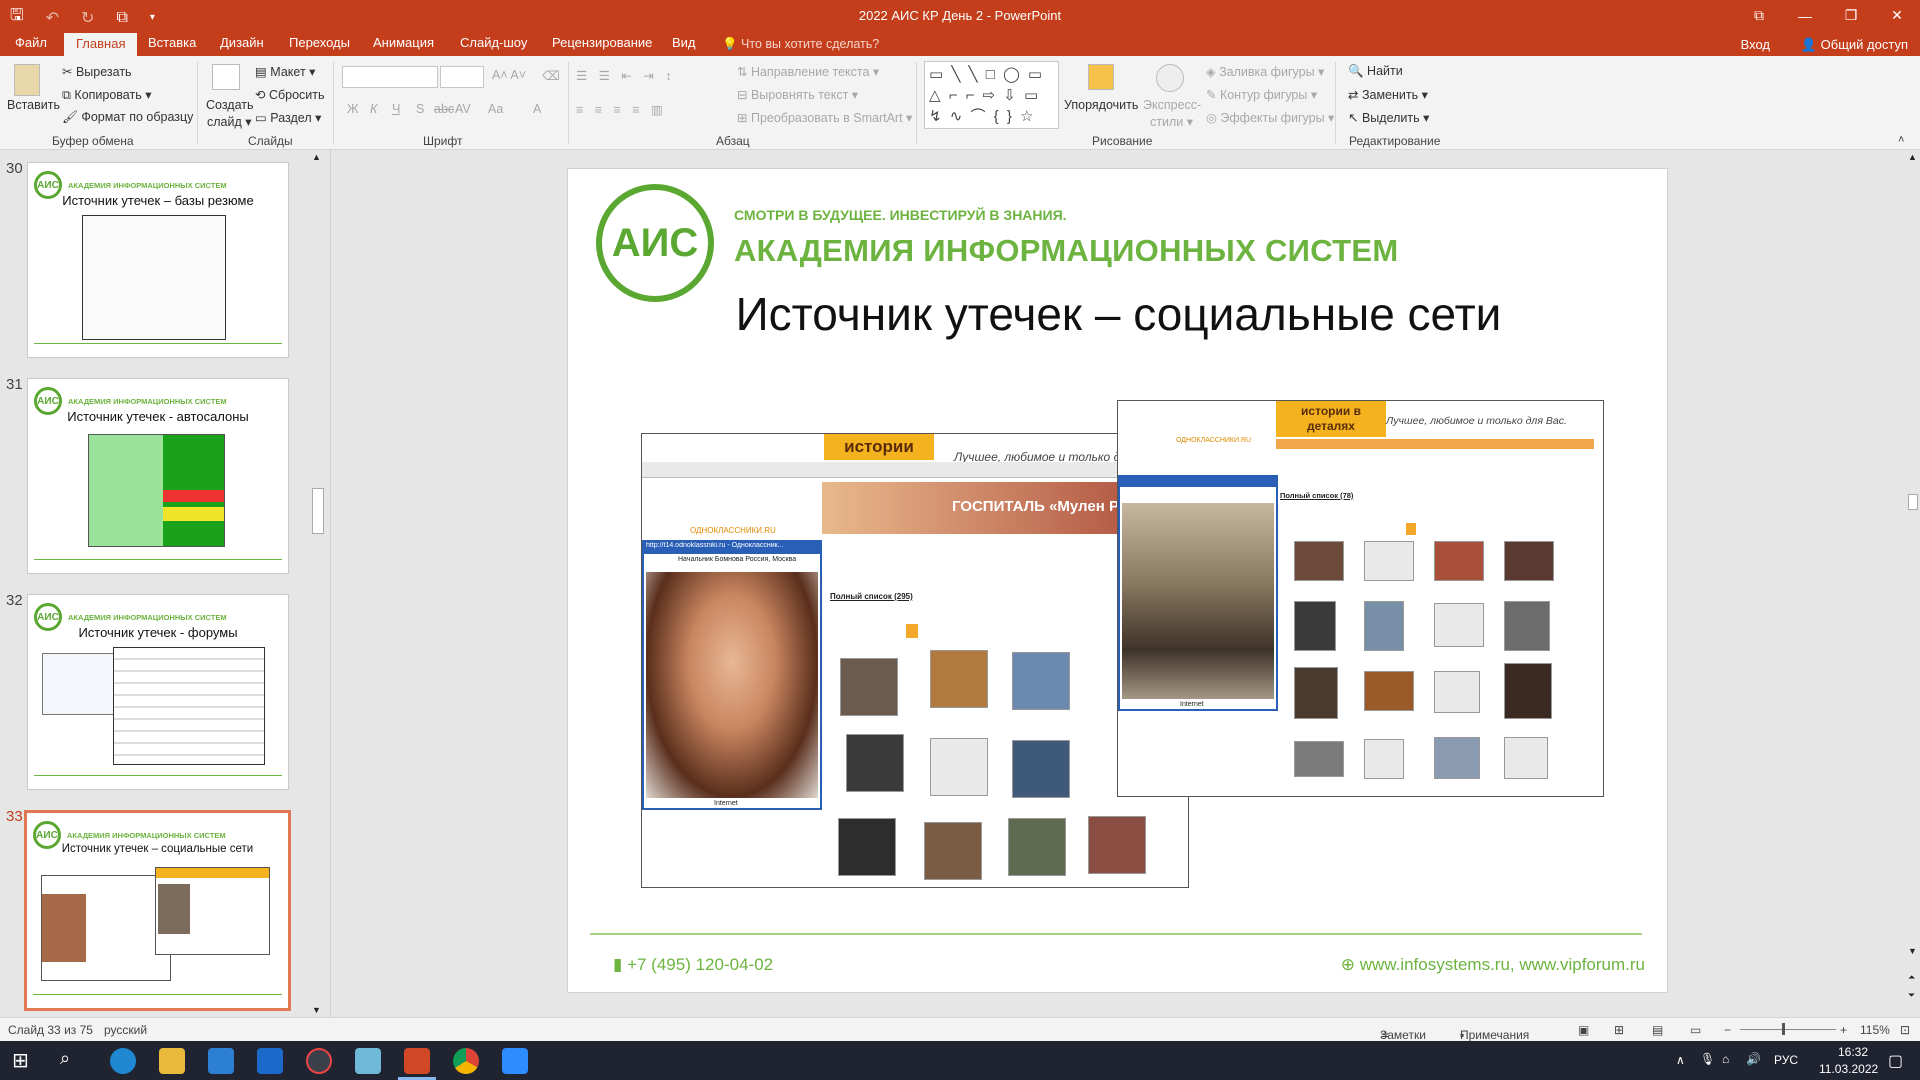 The image size is (1920, 1080). Describe the element at coordinates (1759, 15) in the screenshot. I see `ribbon-display-options-icon: ⧉` at that location.